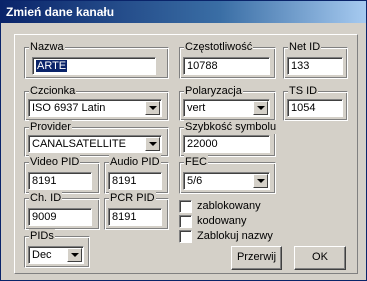  What do you see at coordinates (235, 236) in the screenshot?
I see `zablokuj-nazwy-label: Zablokuj nazwy` at bounding box center [235, 236].